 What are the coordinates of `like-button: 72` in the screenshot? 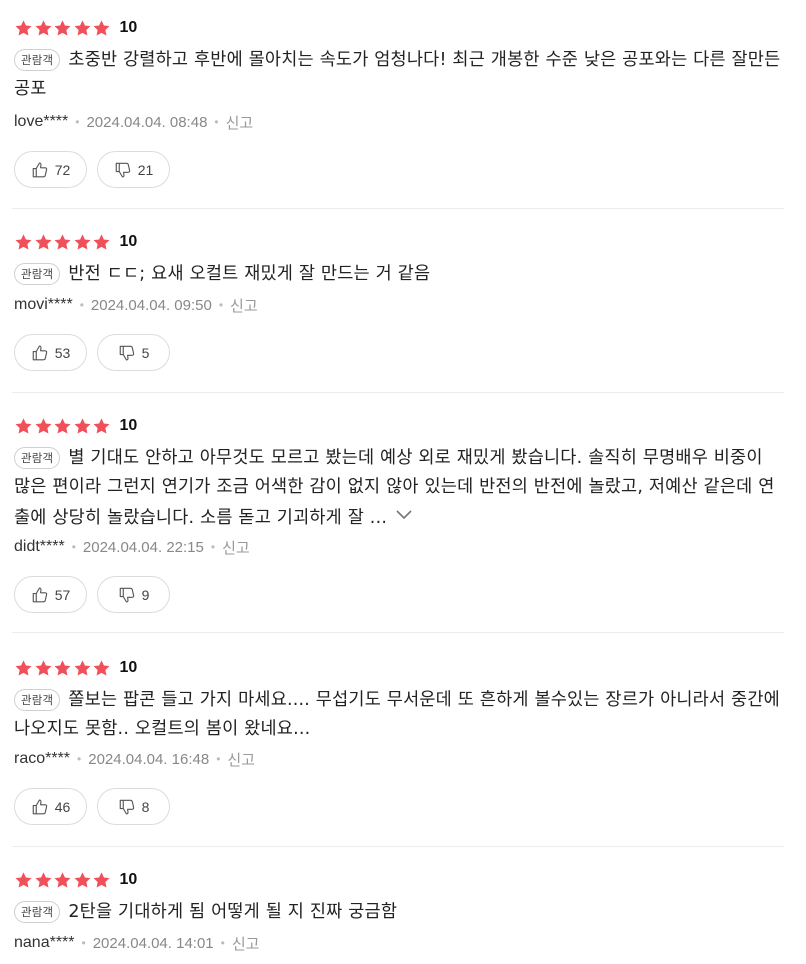 It's located at (50, 169).